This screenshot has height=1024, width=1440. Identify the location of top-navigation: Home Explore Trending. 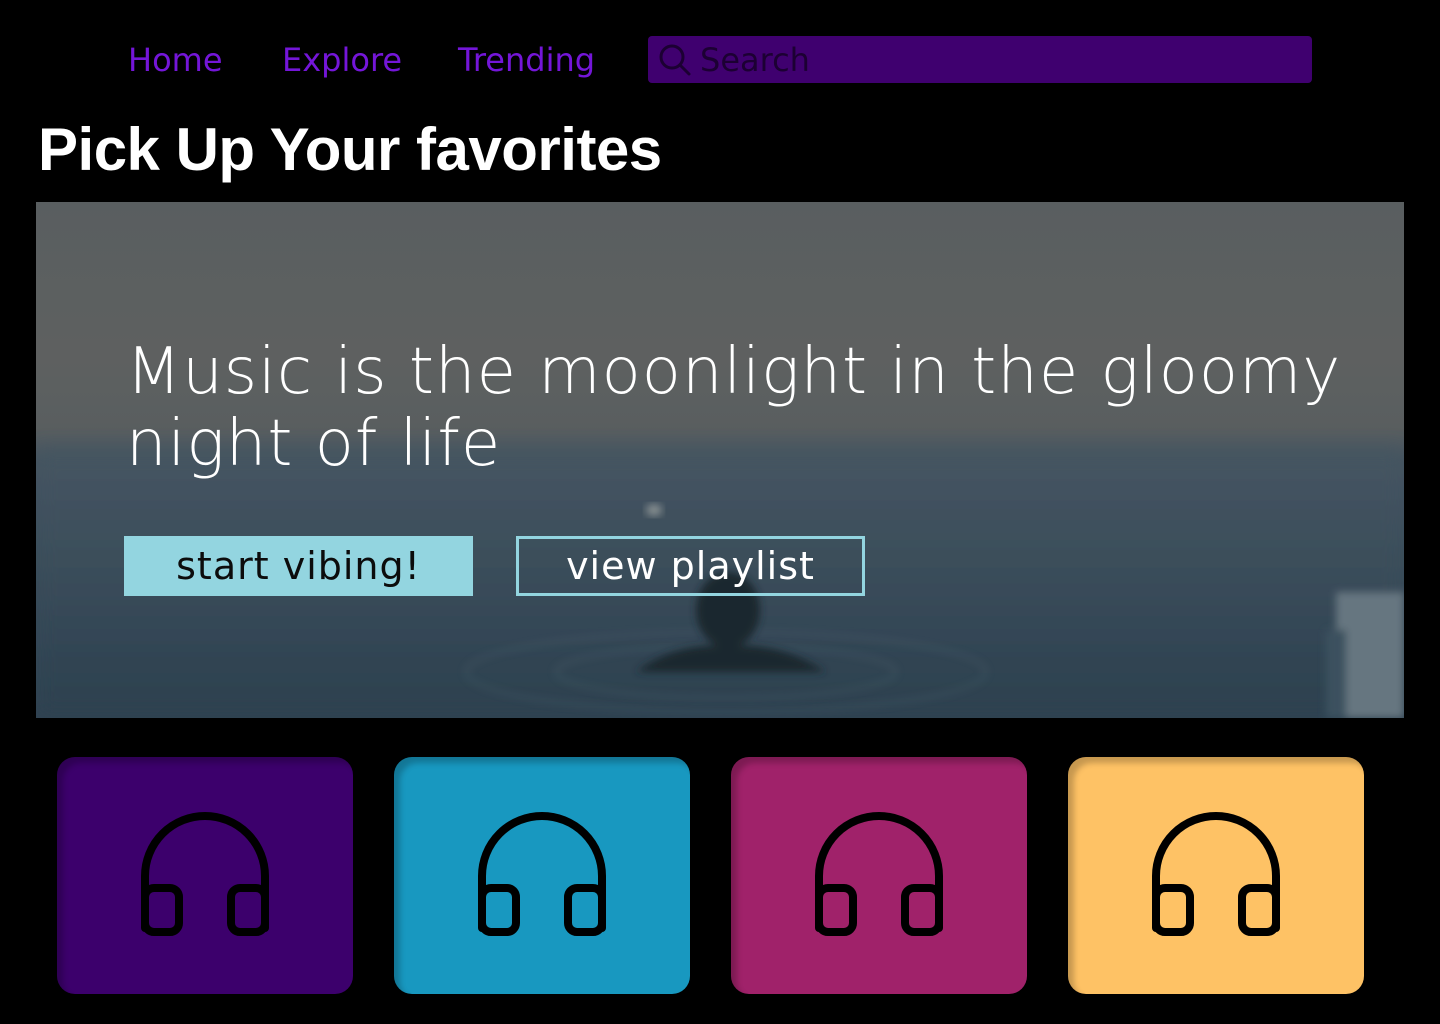
(720, 60).